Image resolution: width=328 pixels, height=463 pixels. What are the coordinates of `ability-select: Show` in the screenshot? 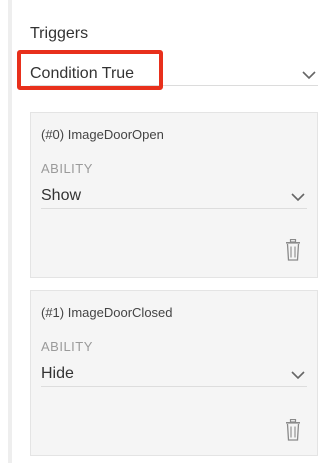 It's located at (174, 197).